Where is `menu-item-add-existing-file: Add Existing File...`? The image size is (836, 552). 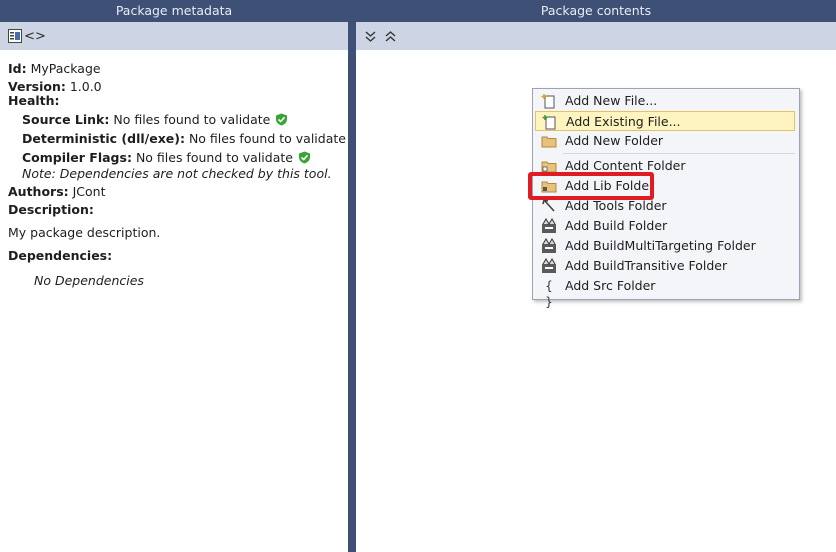 menu-item-add-existing-file: Add Existing File... is located at coordinates (665, 121).